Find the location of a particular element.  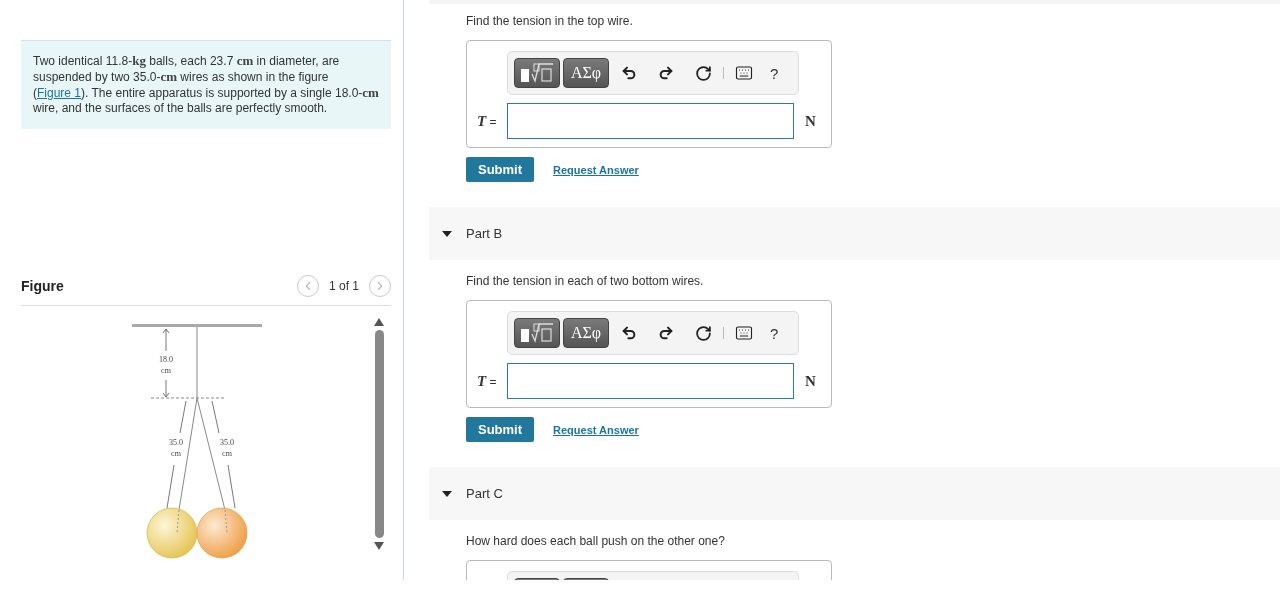

scroll-up-icon is located at coordinates (379, 322).